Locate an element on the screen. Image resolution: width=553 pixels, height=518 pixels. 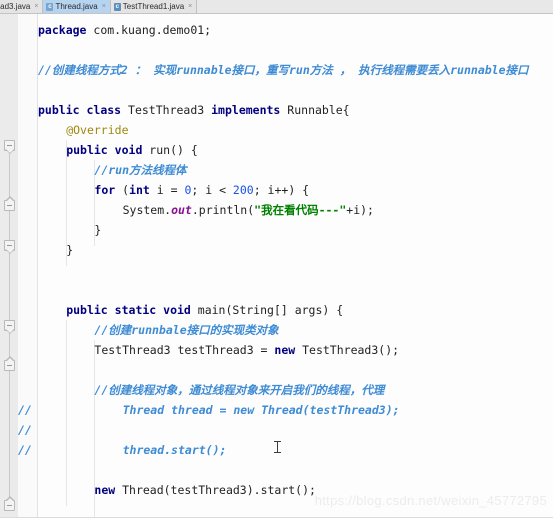
code-token: Thread thread = new Thread(testThread3); is located at coordinates (261, 410).